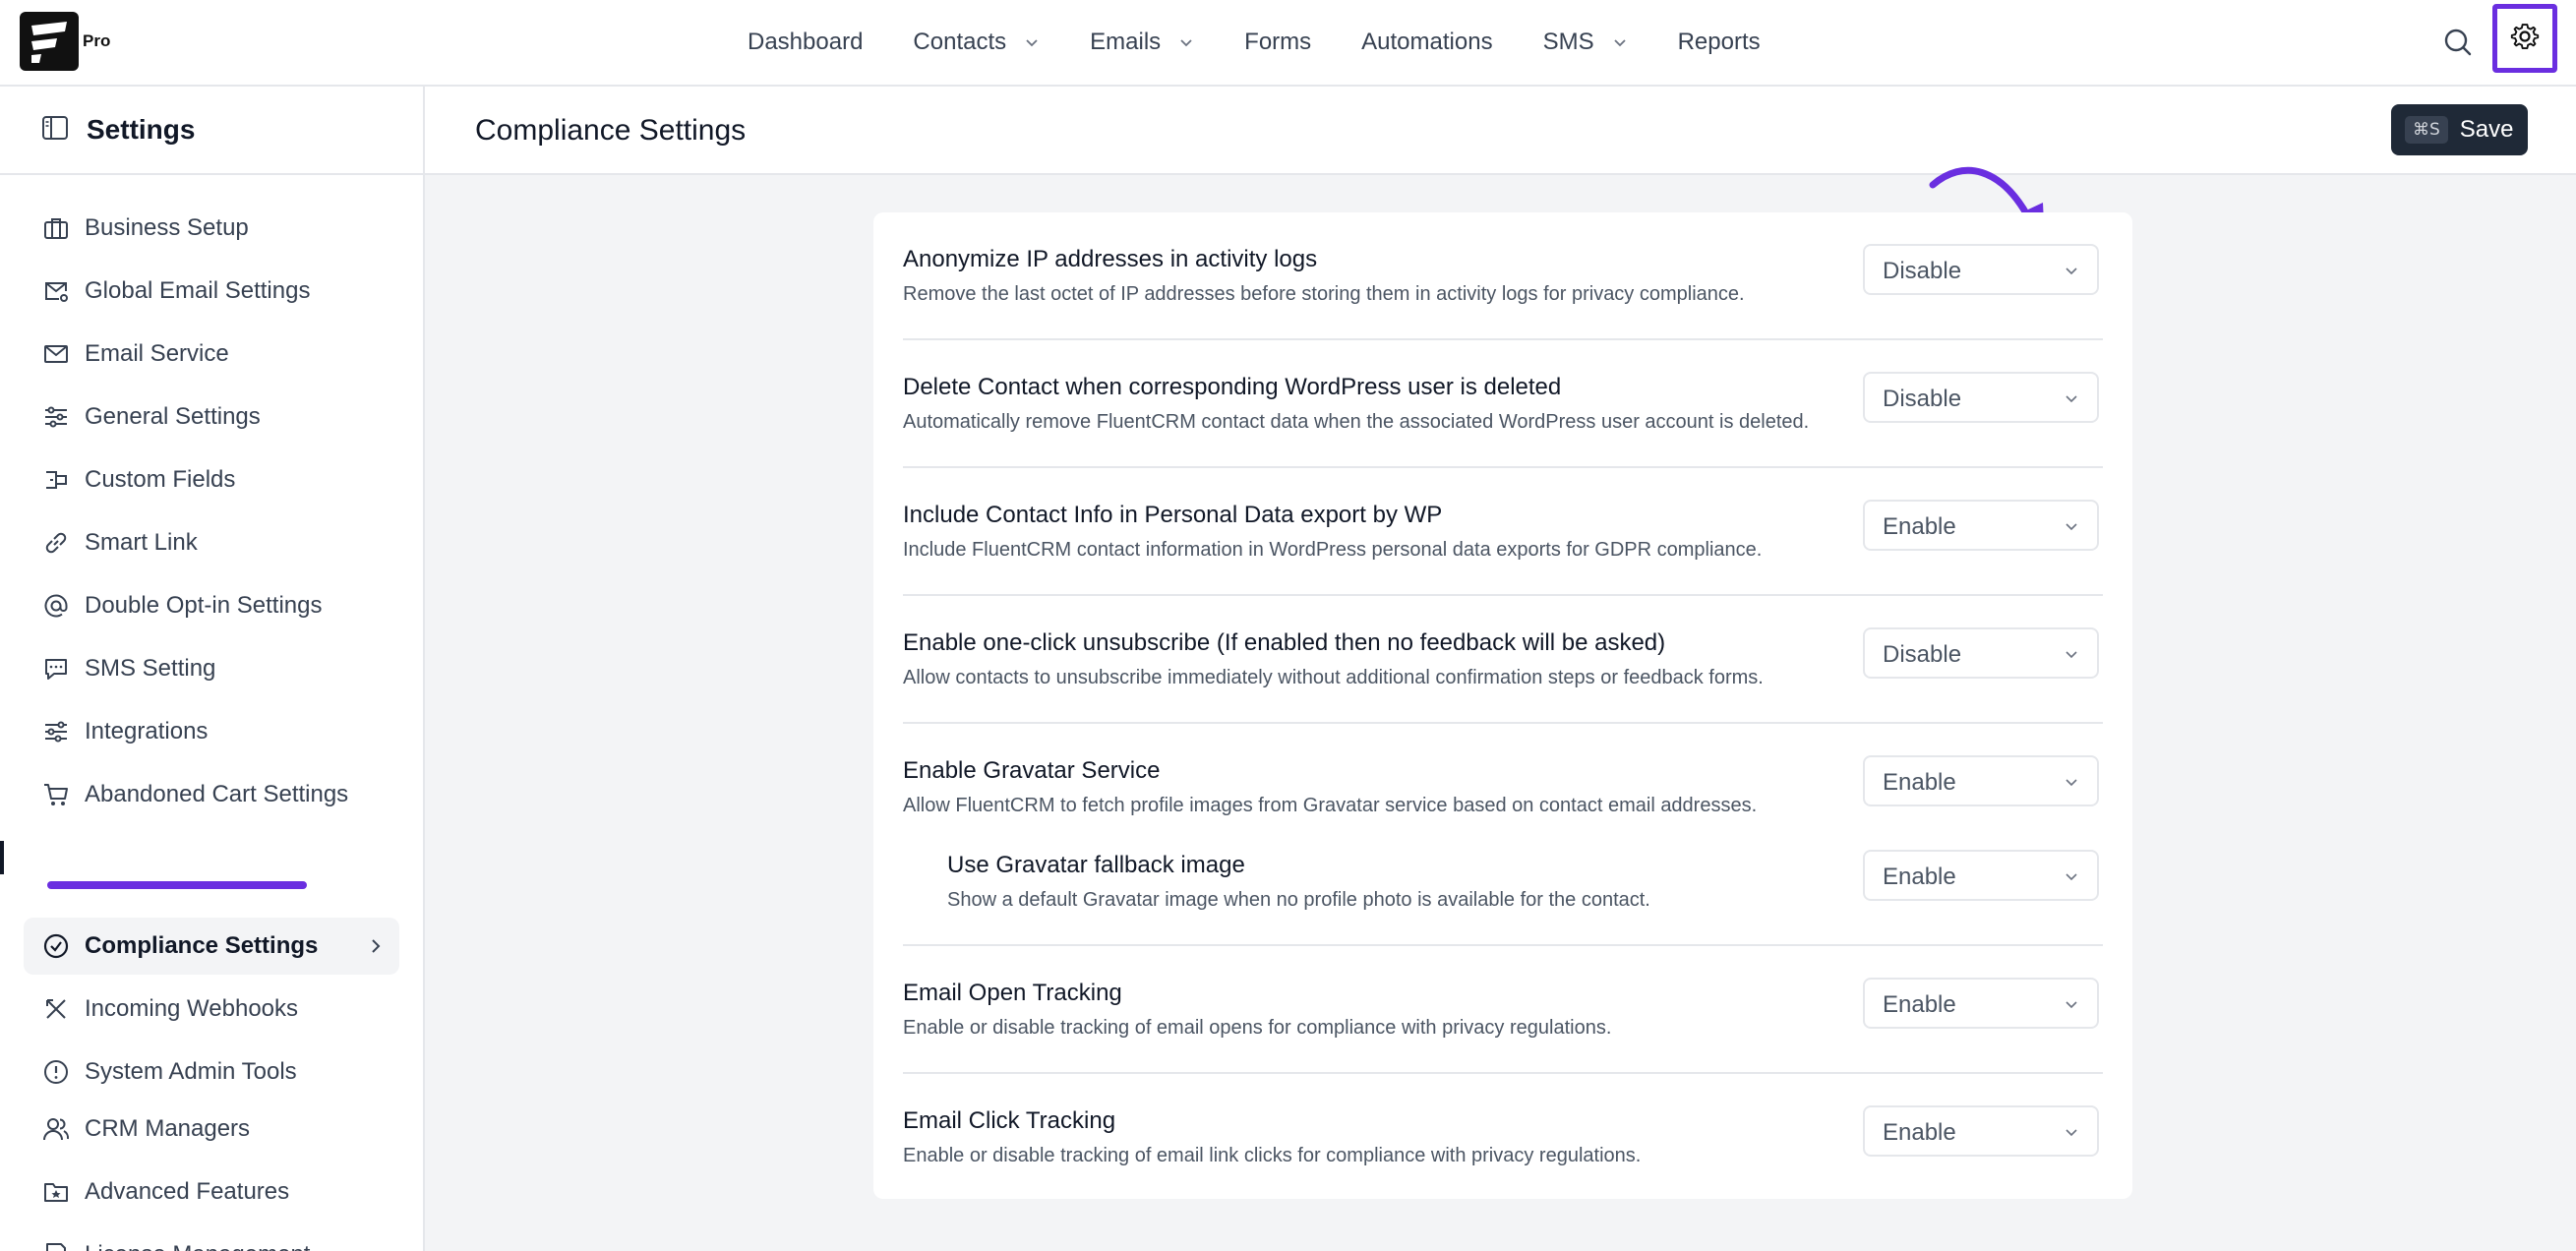 The width and height of the screenshot is (2576, 1251). I want to click on nav-forms: Forms, so click(1278, 42).